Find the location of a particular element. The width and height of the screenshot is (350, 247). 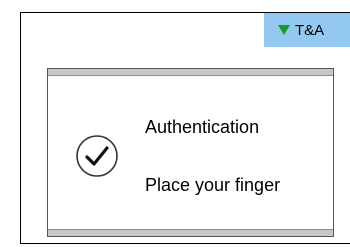

triangle-down-icon is located at coordinates (284, 30).